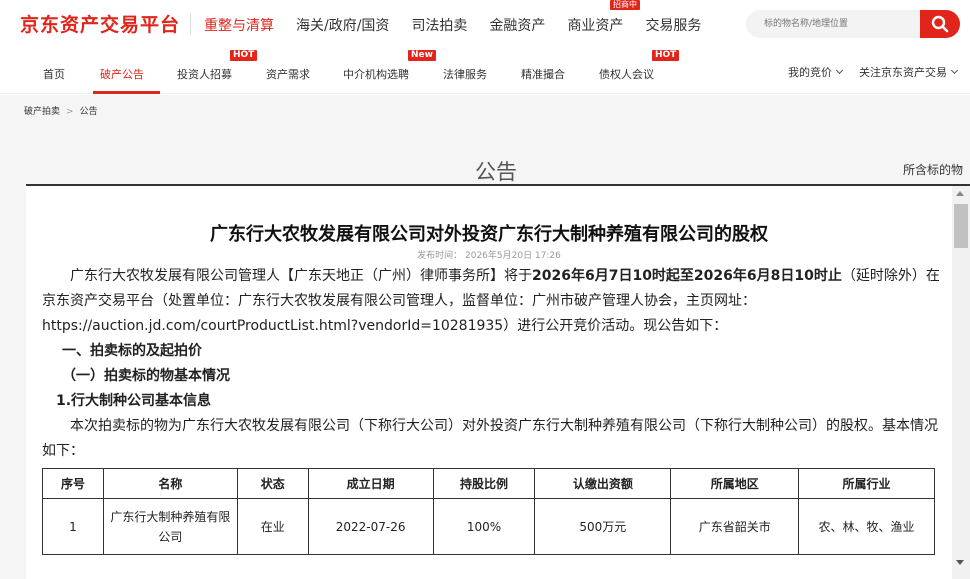  What do you see at coordinates (100, 23) in the screenshot?
I see `site-logo: 京东资产交易平台` at bounding box center [100, 23].